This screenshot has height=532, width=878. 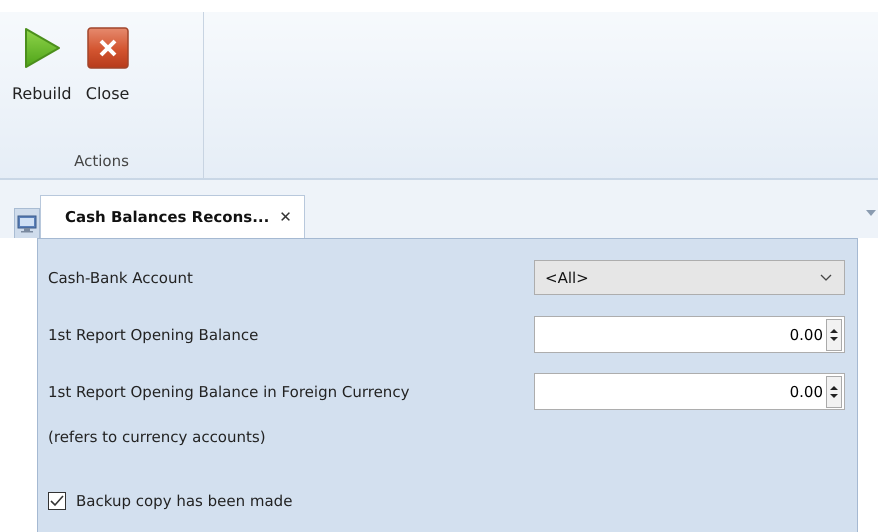 I want to click on group-label: Actions, so click(x=101, y=161).